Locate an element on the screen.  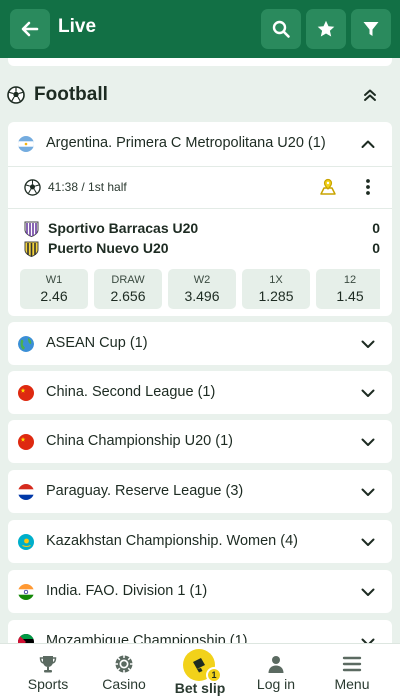
odd-label: W1 is located at coordinates (54, 280).